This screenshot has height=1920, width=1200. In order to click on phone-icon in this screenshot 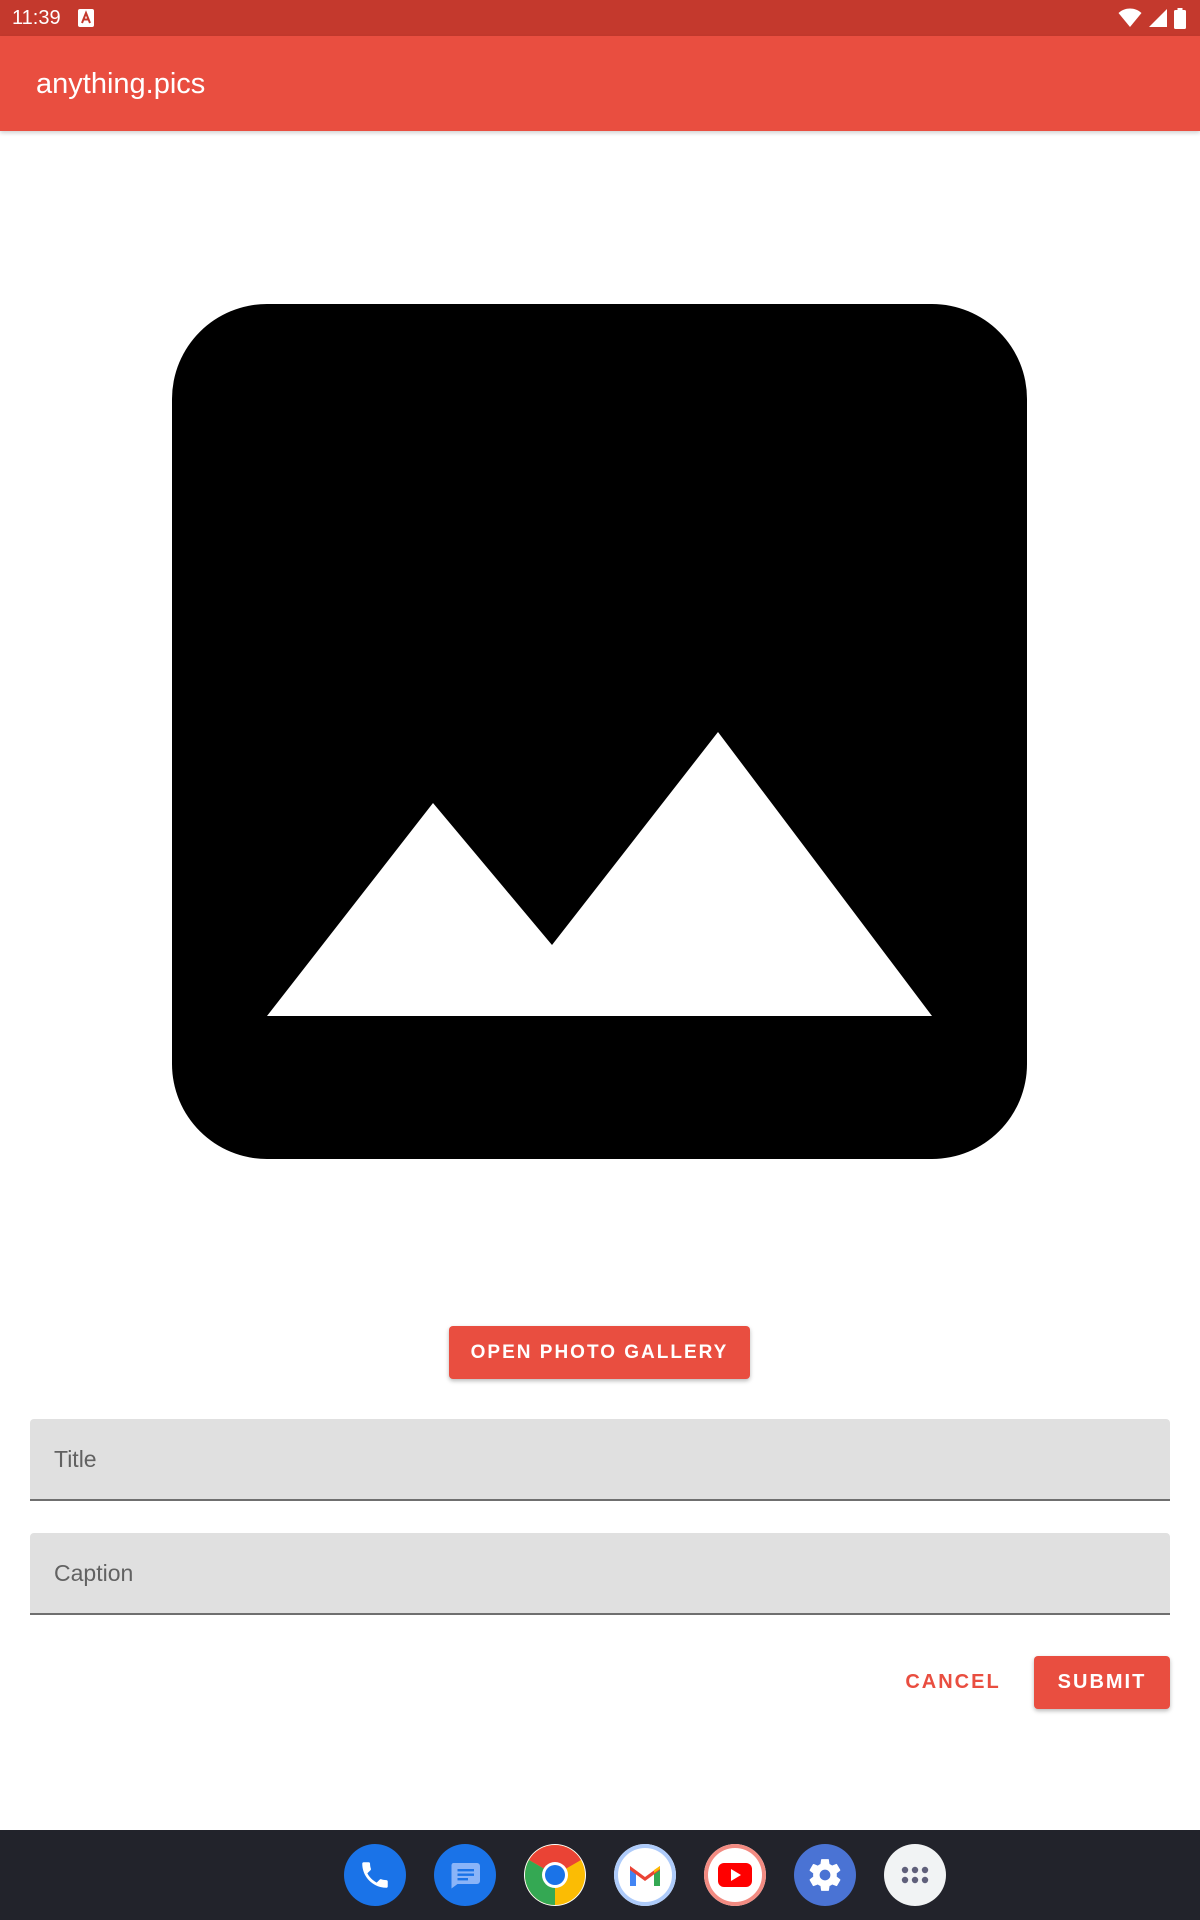, I will do `click(375, 1875)`.